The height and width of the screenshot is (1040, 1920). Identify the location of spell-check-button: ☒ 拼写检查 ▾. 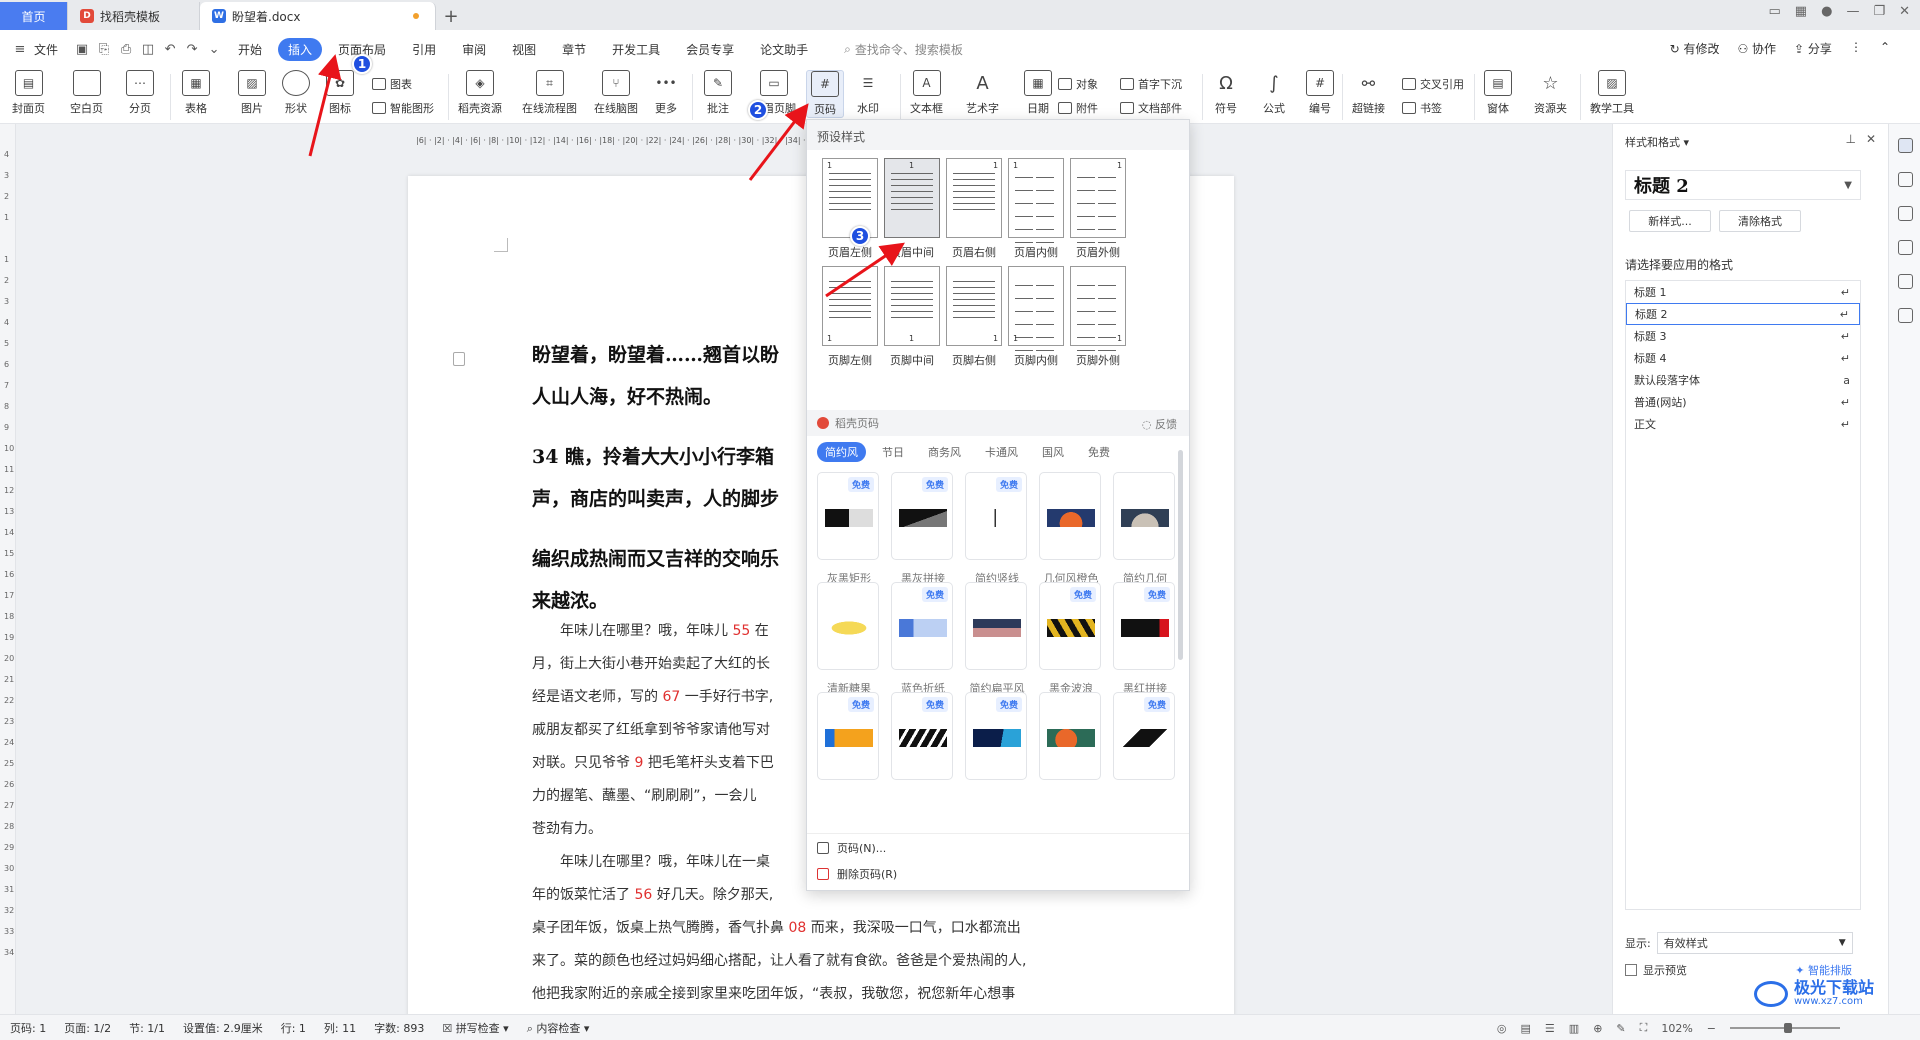
(475, 1028).